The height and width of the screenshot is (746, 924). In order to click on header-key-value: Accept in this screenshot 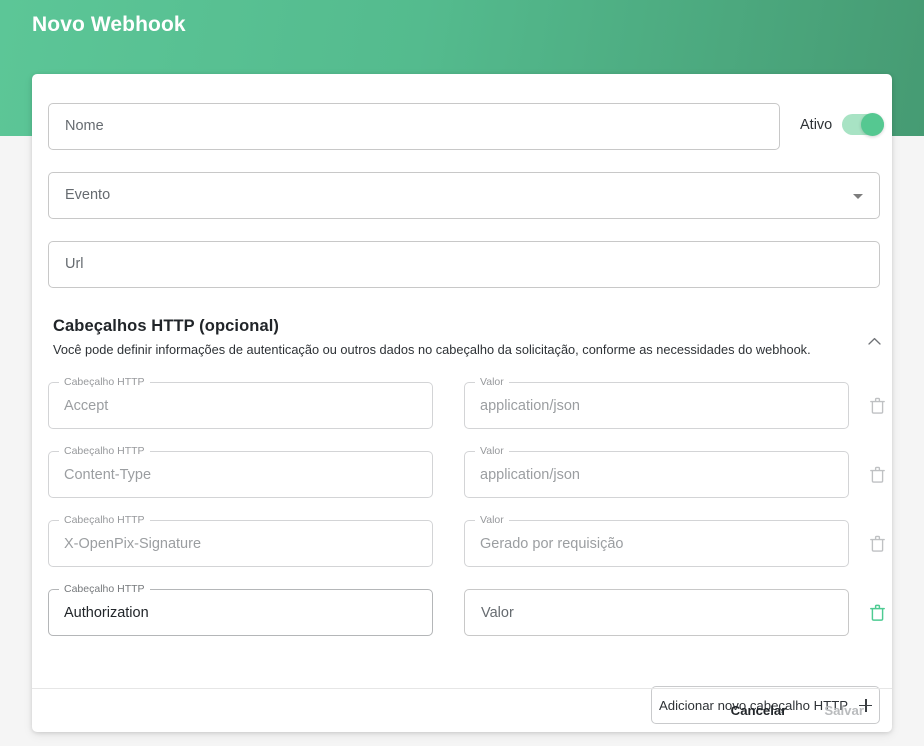, I will do `click(86, 405)`.